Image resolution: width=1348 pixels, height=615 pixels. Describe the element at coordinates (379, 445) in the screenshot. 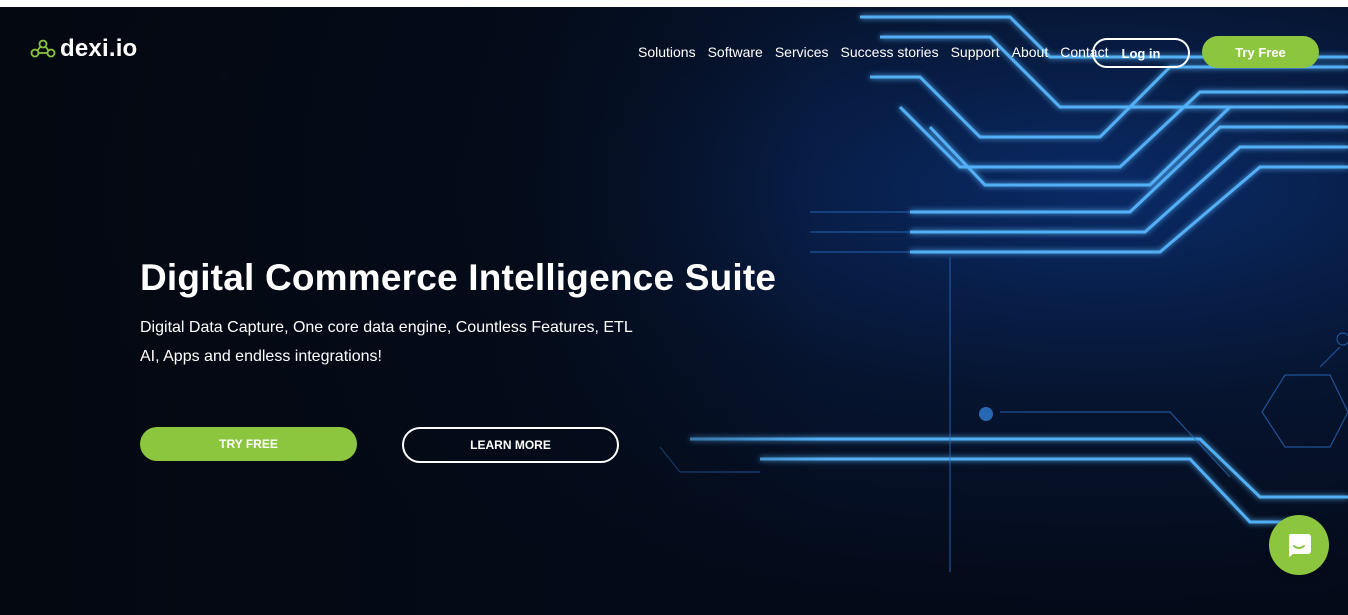

I see `hero-cta-group: TRY FREE LEARN MORE` at that location.